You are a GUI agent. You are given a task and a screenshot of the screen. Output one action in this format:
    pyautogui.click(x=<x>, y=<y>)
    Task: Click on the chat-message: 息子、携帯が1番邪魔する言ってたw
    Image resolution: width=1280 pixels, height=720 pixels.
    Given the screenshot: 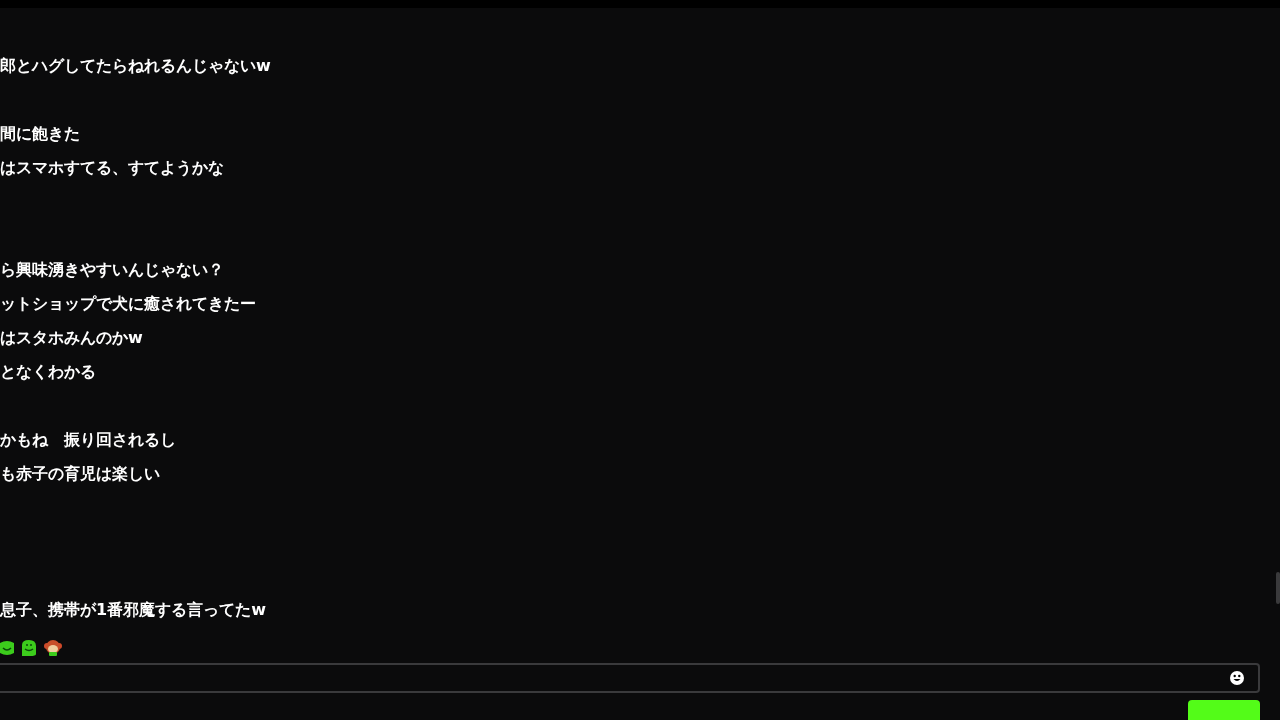 What is the action you would take?
    pyautogui.click(x=133, y=610)
    